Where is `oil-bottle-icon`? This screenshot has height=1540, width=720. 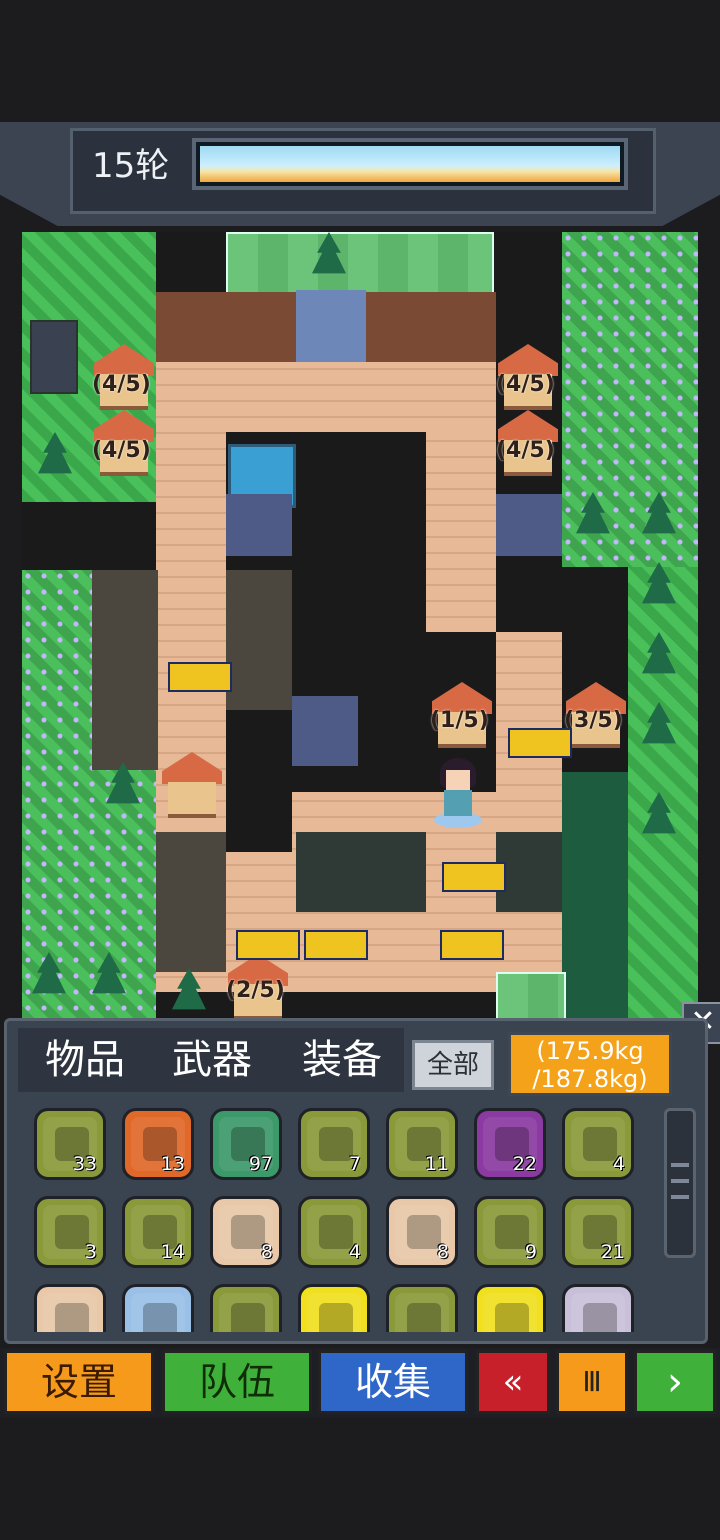
oil-bottle-icon is located at coordinates (336, 1317).